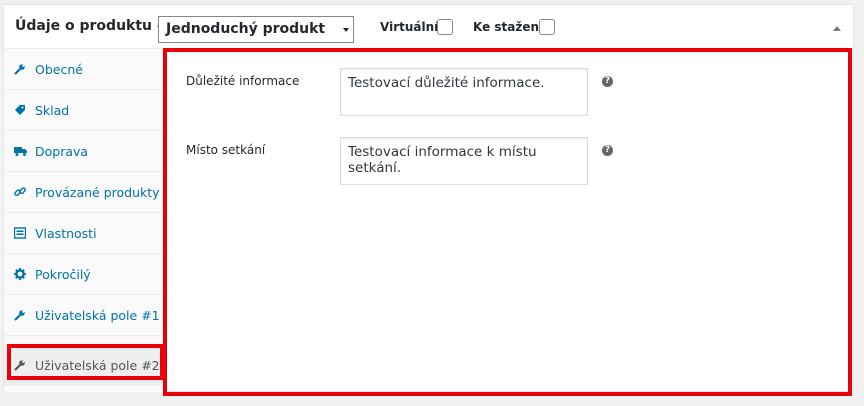 The width and height of the screenshot is (864, 406). What do you see at coordinates (837, 28) in the screenshot?
I see `collapse-toggle-icon` at bounding box center [837, 28].